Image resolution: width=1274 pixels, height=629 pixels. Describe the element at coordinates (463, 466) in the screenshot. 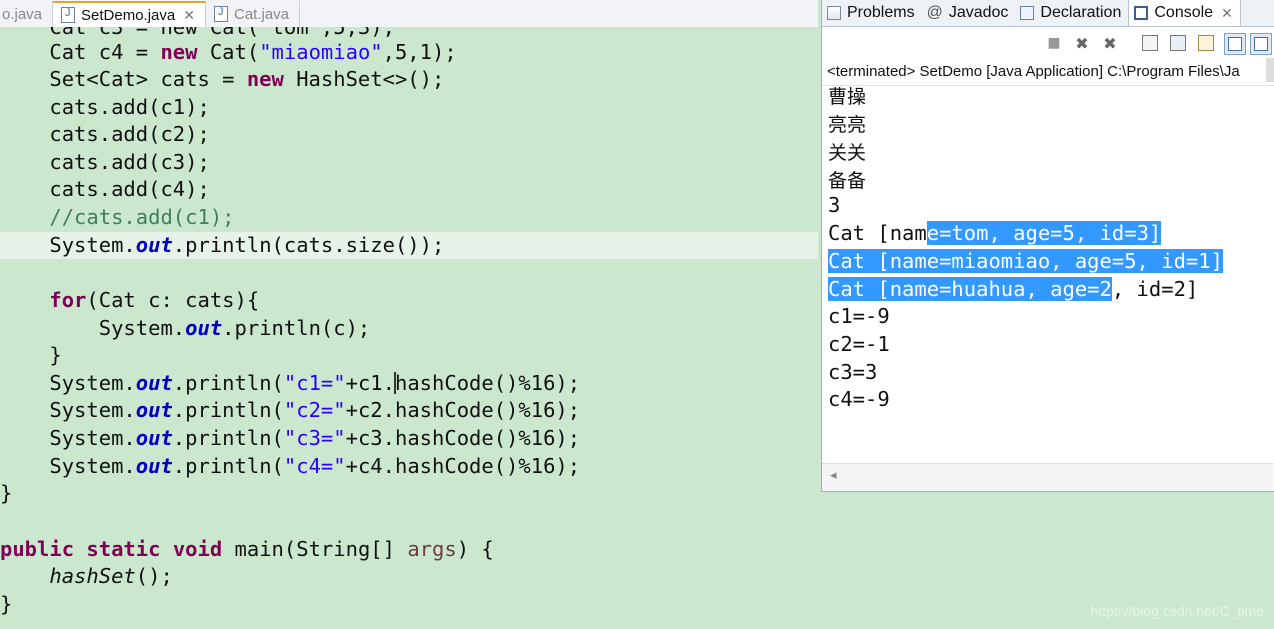

I see `code-text: +c4.hashCode()%16);` at that location.